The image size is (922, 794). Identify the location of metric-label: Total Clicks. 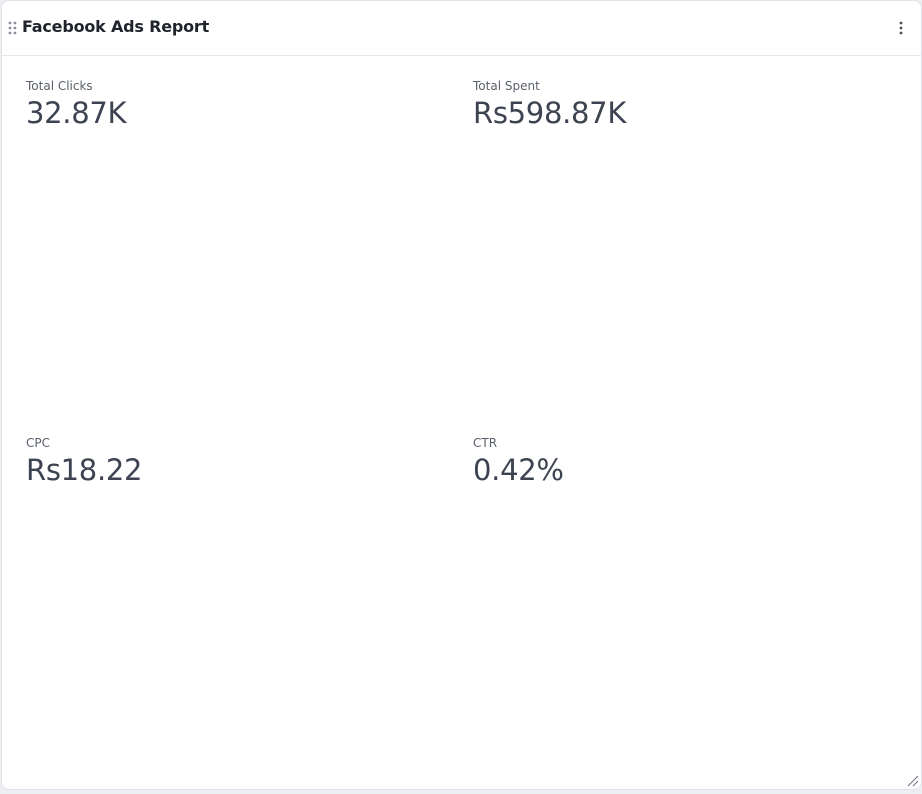
(59, 86).